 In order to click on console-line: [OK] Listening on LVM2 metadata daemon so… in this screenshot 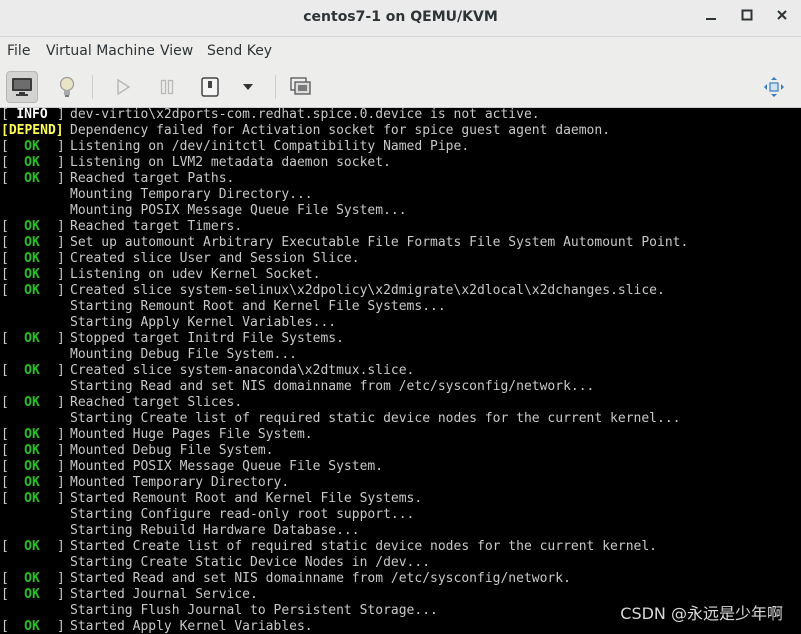, I will do `click(400, 163)`.